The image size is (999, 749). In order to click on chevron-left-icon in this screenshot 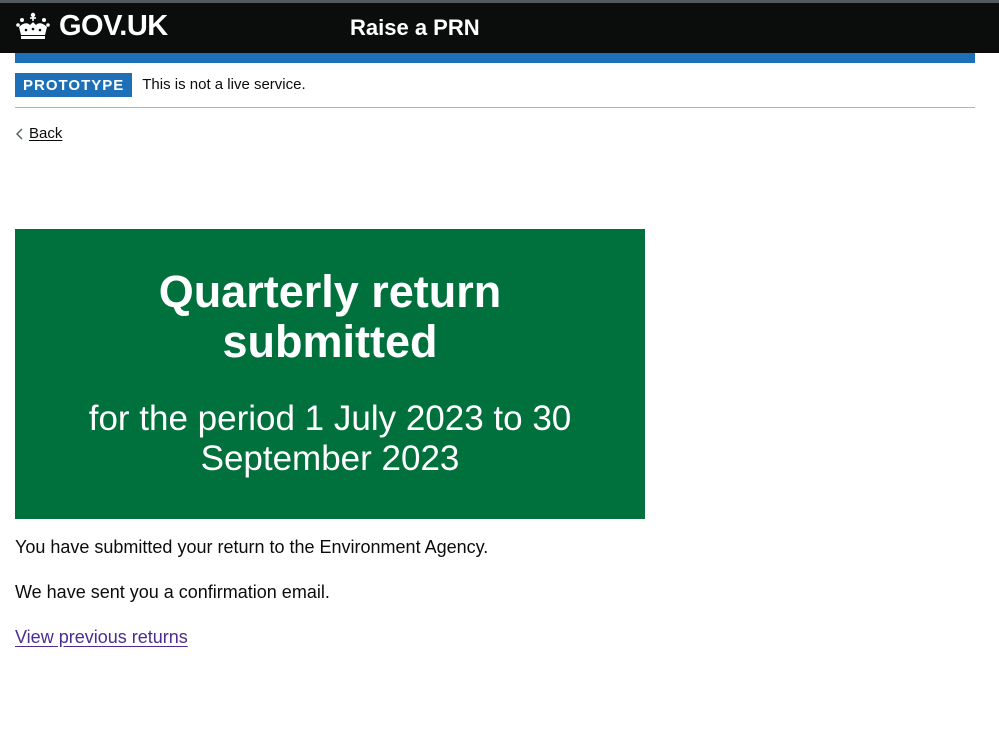, I will do `click(19, 134)`.